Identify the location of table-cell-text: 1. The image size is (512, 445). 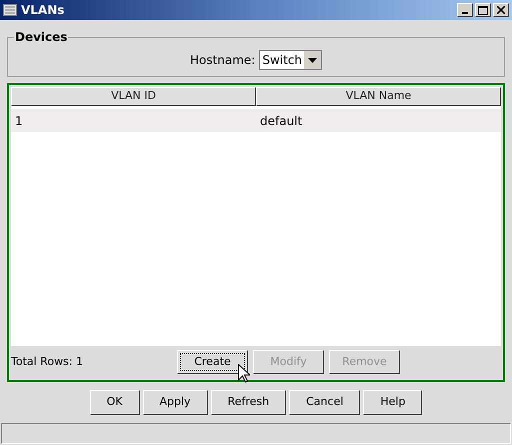
(19, 121).